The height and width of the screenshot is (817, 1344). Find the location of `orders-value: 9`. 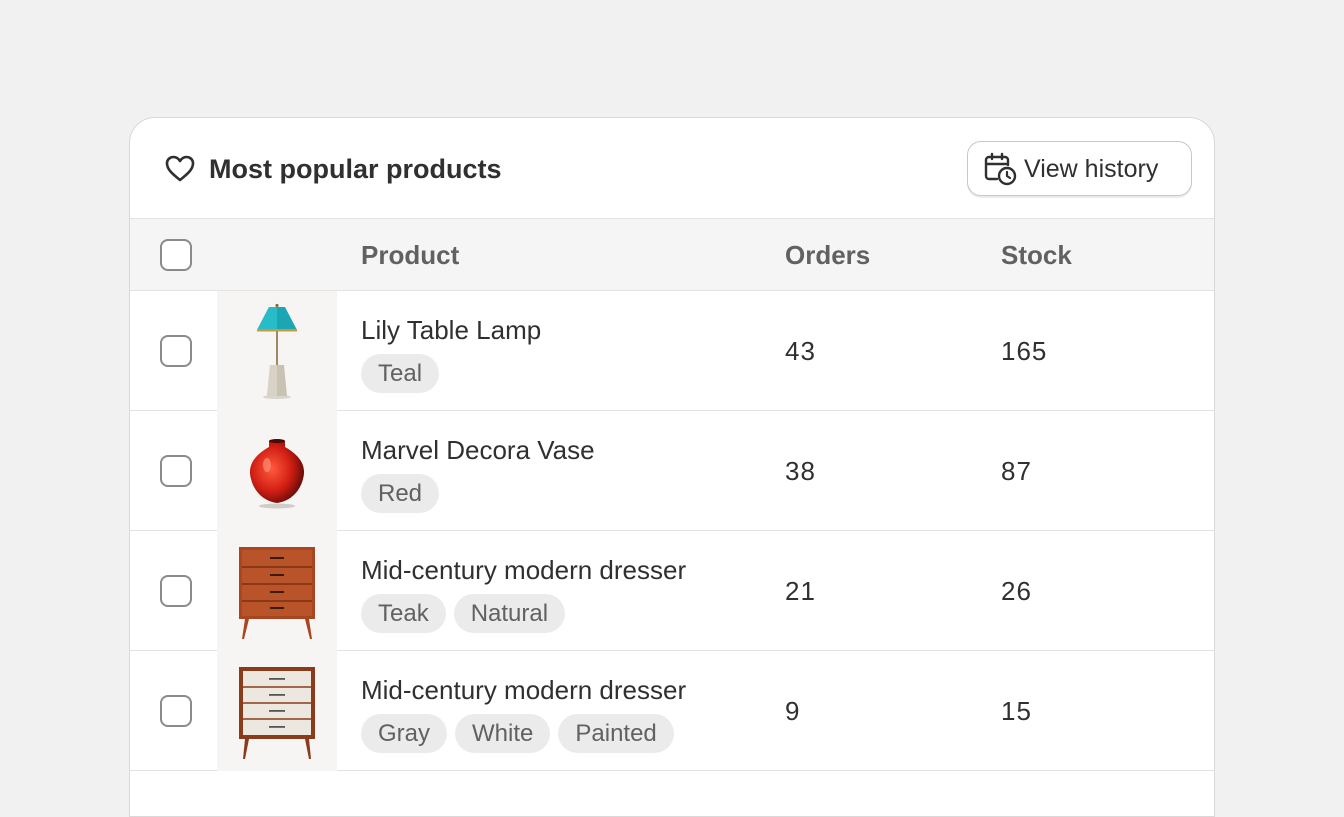

orders-value: 9 is located at coordinates (793, 711).